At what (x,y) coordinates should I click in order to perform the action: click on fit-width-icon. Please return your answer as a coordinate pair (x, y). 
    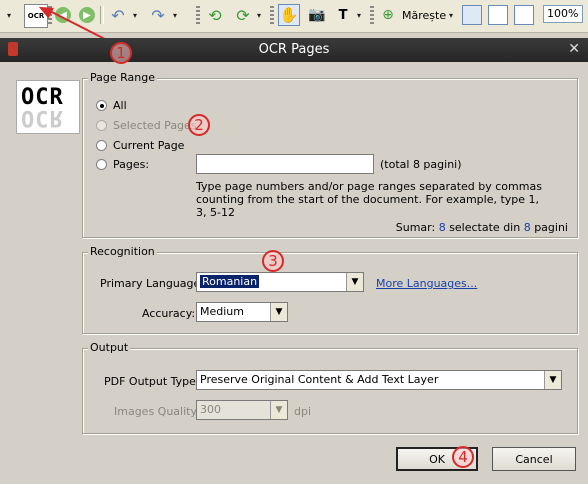
    Looking at the image, I should click on (524, 15).